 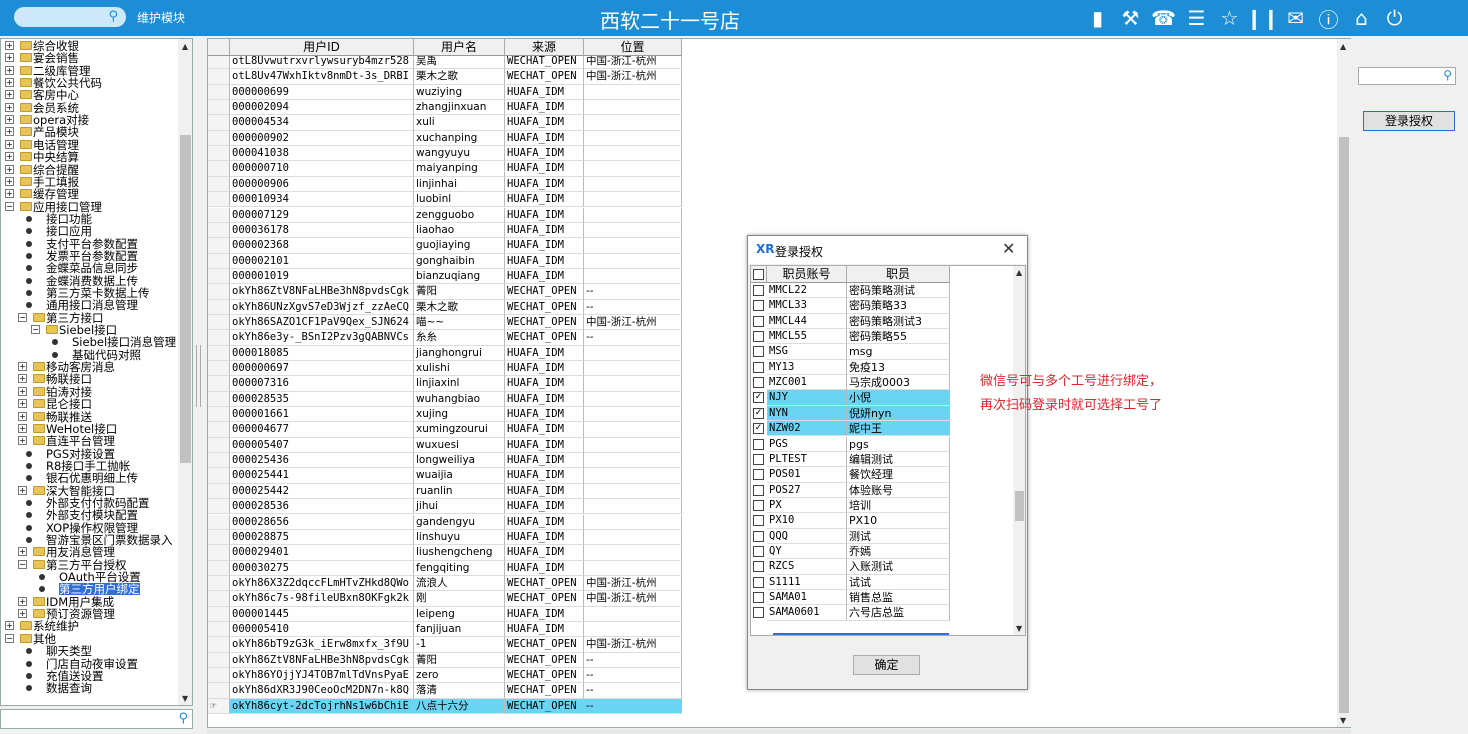 I want to click on tree-item: 充值送设置, so click(x=89, y=676).